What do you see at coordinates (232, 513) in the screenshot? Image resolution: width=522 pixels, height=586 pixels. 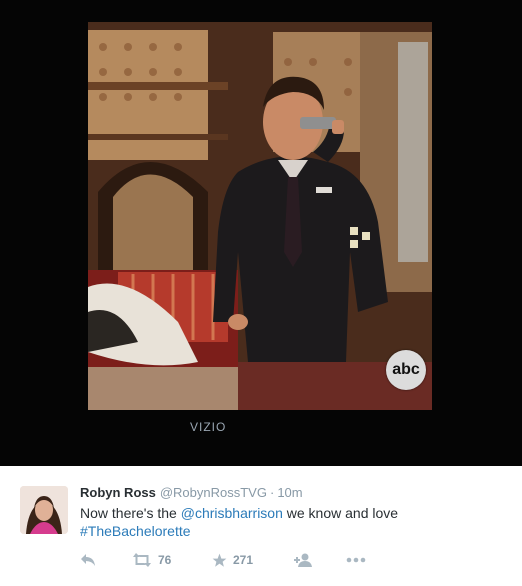 I see `mention-link: @chrisbharrison` at bounding box center [232, 513].